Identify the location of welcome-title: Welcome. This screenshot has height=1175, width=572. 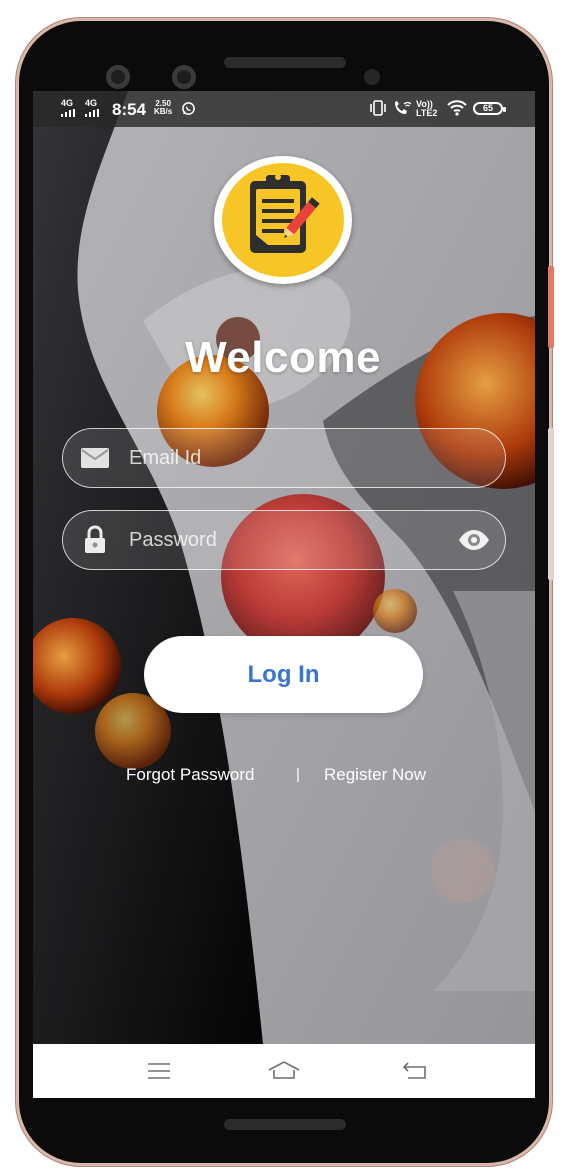
(283, 357).